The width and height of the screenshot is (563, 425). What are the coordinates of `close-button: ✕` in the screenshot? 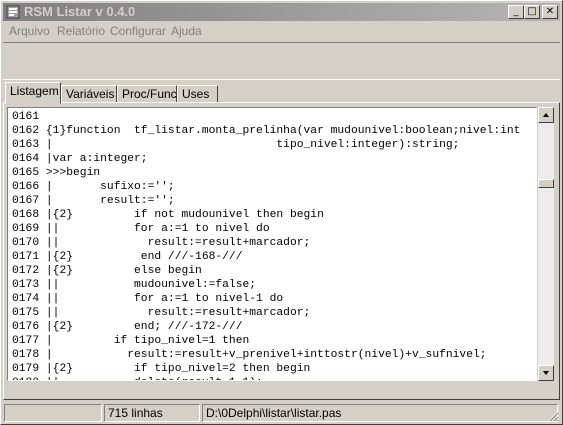 It's located at (550, 12).